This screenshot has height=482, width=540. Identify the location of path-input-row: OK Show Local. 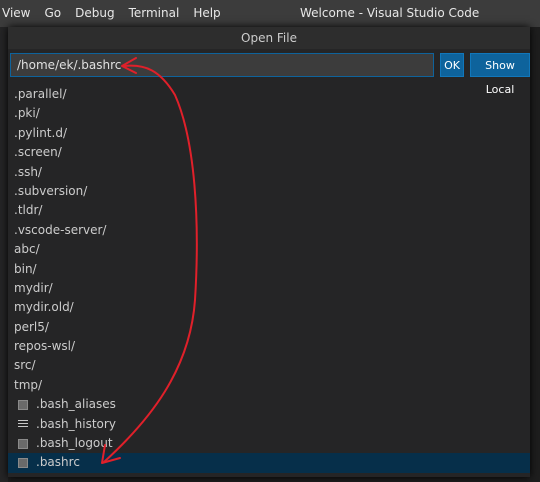
(270, 74).